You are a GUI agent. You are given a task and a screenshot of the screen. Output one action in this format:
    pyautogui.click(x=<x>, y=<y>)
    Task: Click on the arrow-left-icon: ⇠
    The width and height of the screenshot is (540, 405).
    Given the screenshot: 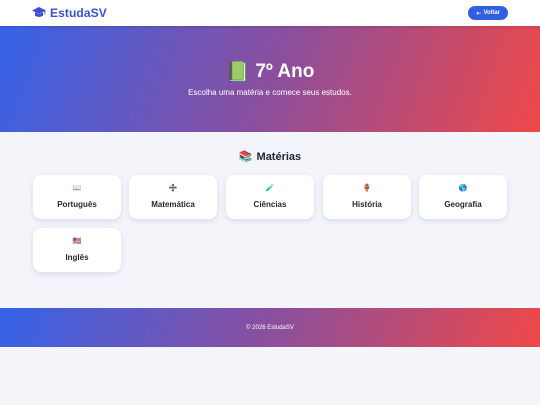 What is the action you would take?
    pyautogui.click(x=479, y=13)
    